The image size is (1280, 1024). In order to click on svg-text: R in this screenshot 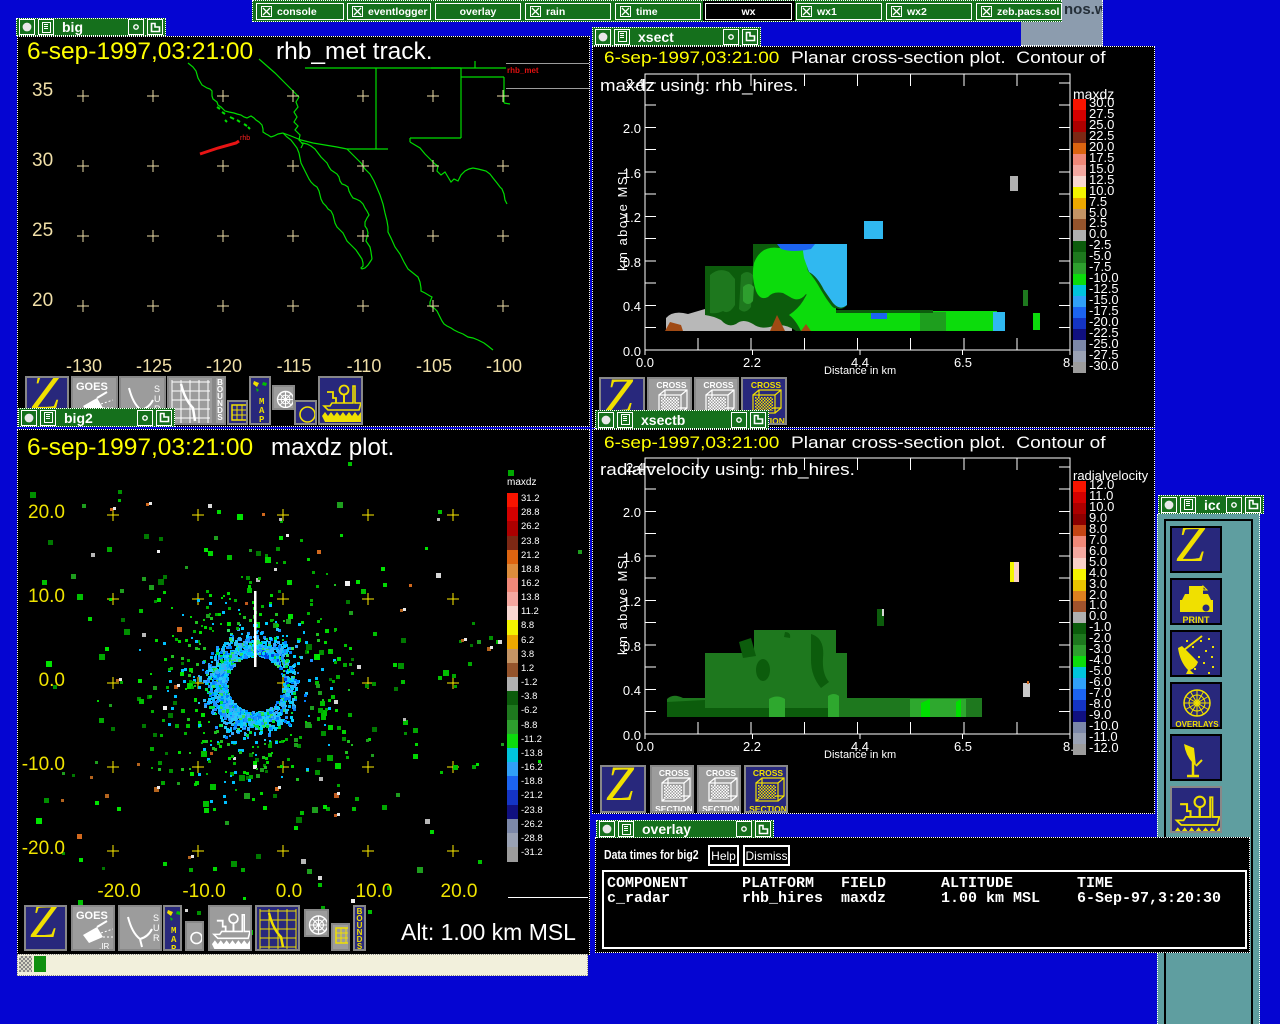, I will do `click(156, 938)`.